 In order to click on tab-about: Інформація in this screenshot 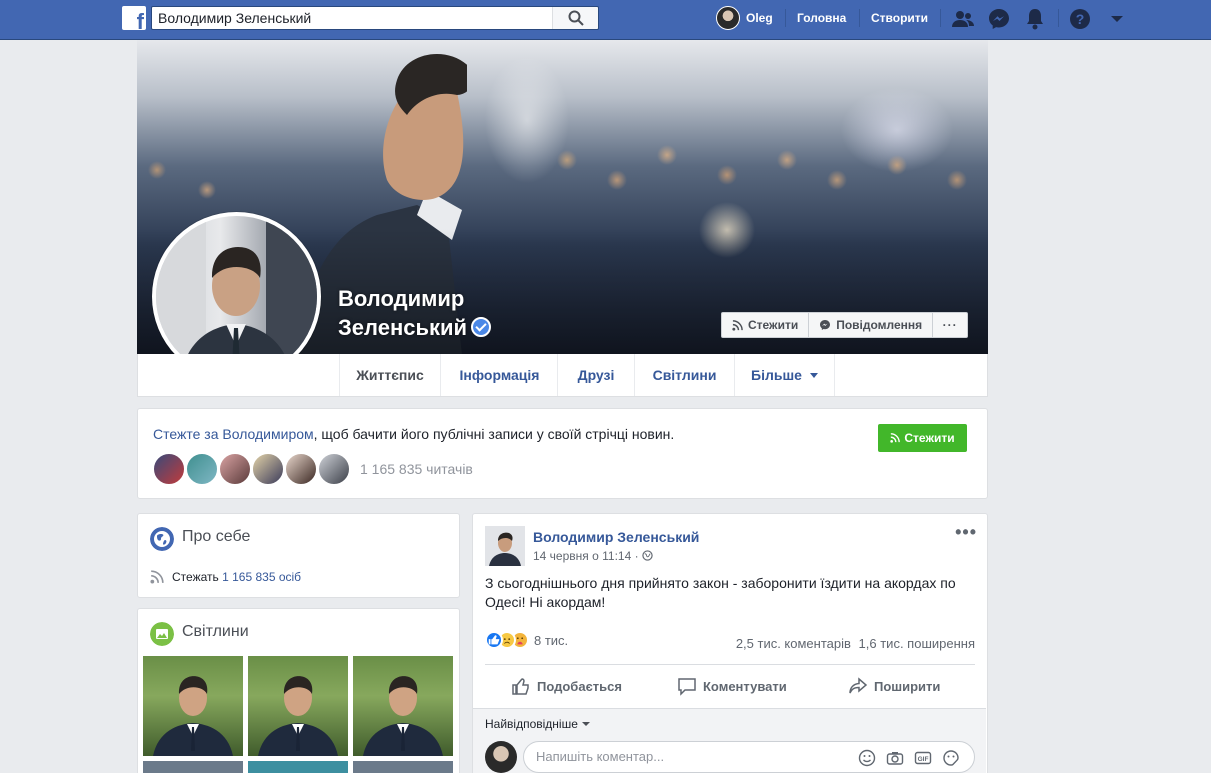, I will do `click(500, 375)`.